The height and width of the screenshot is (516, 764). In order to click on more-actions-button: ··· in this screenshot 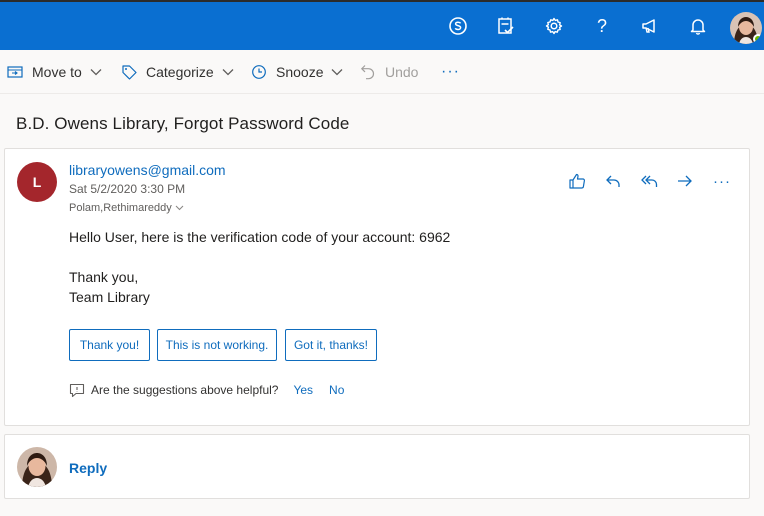, I will do `click(450, 72)`.